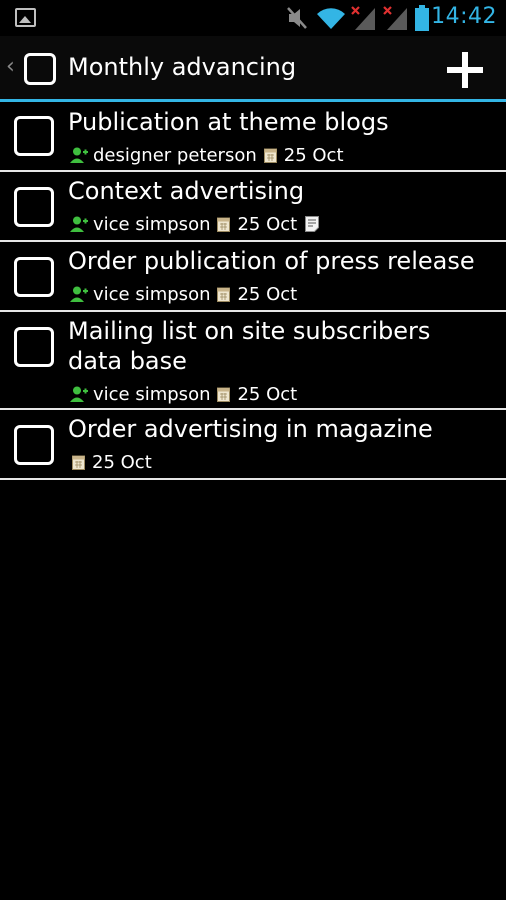 This screenshot has width=506, height=900. I want to click on task-assignee: designer peterson, so click(175, 155).